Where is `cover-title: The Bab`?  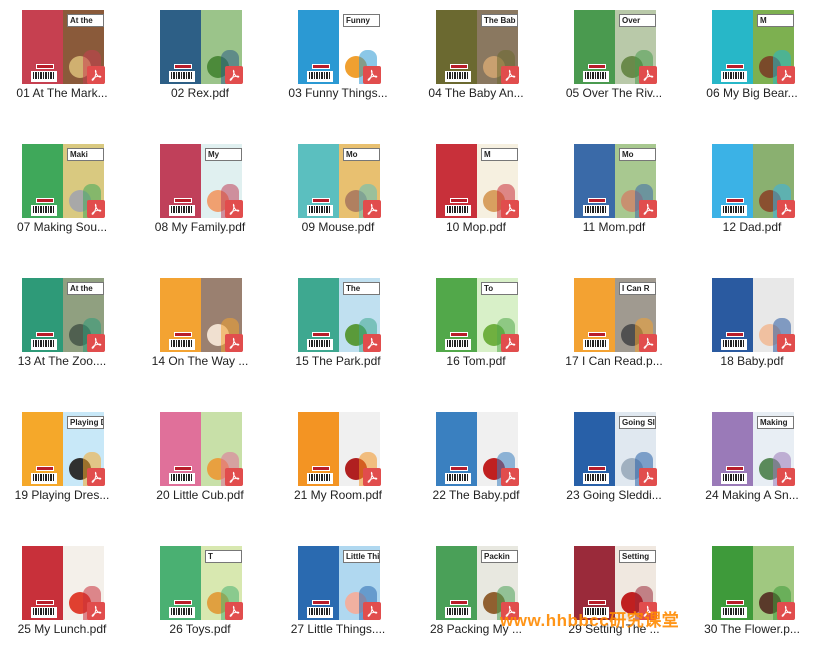
cover-title: The Bab is located at coordinates (499, 20).